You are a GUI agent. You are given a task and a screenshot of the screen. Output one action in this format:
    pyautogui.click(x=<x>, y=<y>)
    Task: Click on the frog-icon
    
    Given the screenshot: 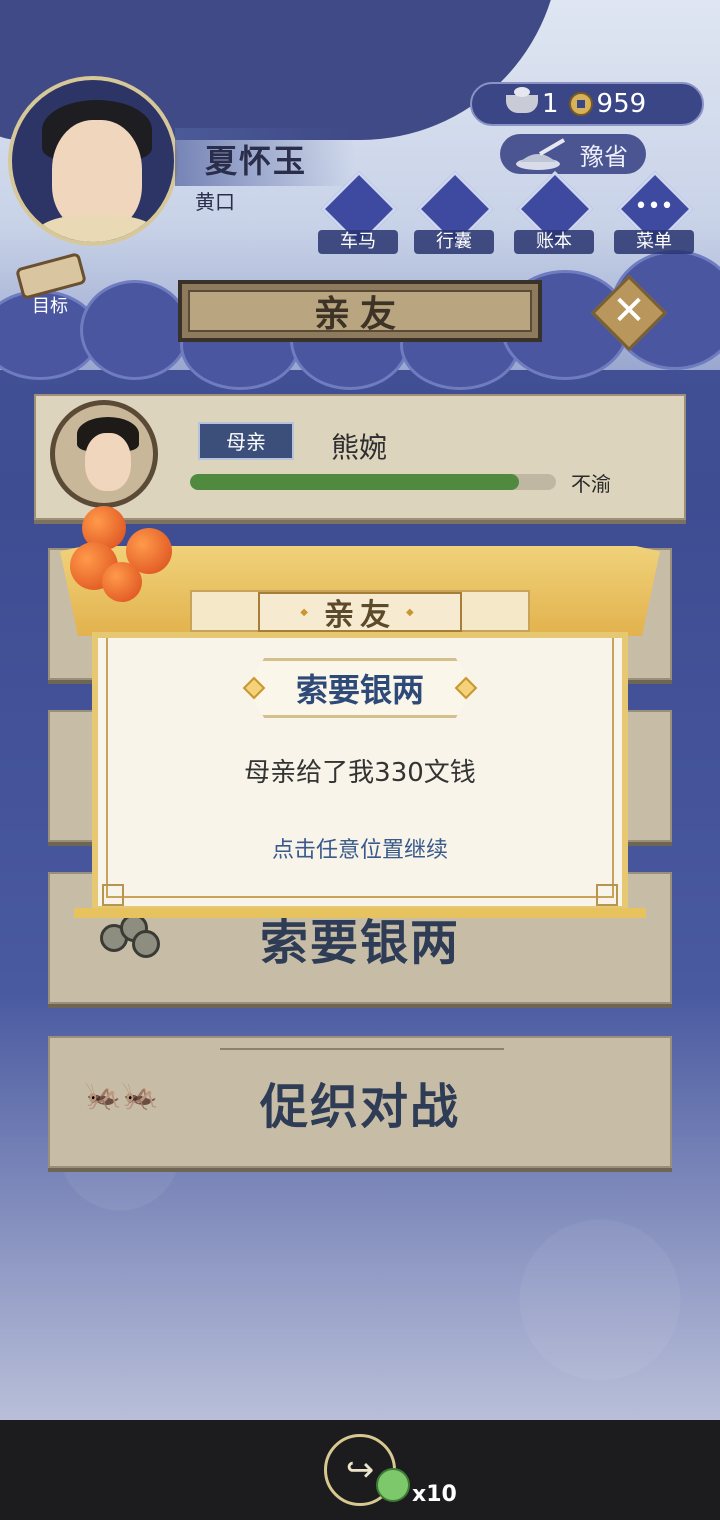 What is the action you would take?
    pyautogui.click(x=393, y=1485)
    